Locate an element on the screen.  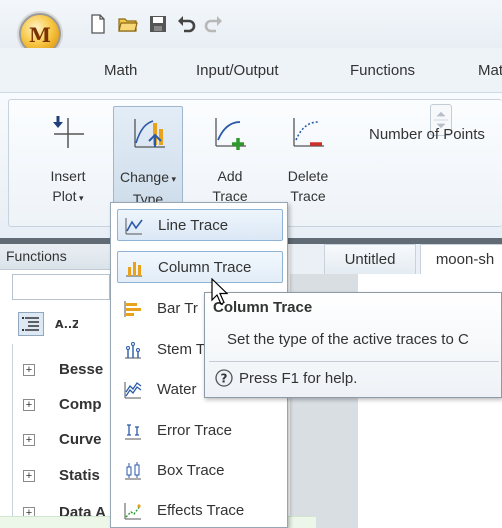
functions-search-input is located at coordinates (61, 287).